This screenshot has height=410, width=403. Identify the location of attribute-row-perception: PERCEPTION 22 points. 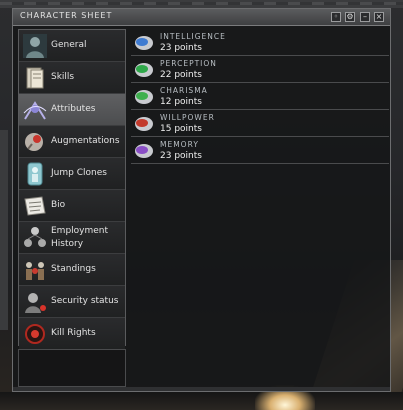
(260, 69).